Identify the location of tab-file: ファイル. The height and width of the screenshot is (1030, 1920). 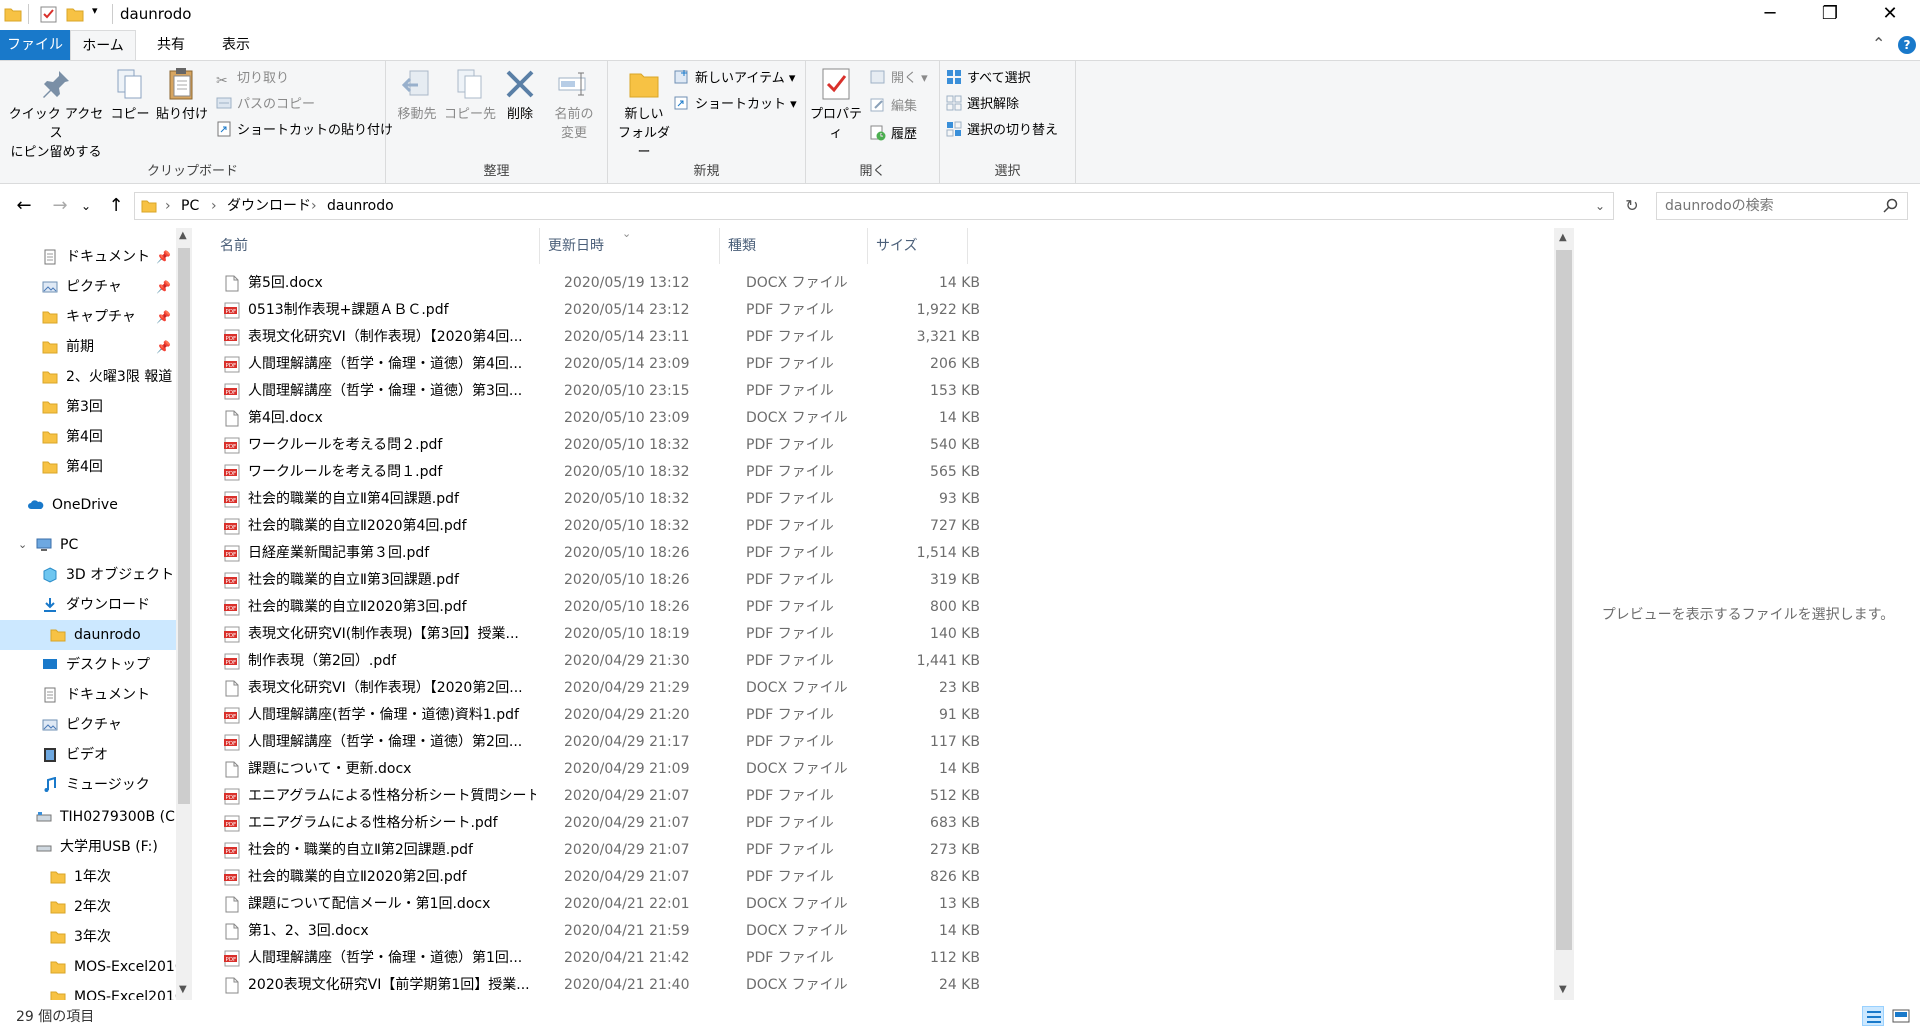
(35, 45).